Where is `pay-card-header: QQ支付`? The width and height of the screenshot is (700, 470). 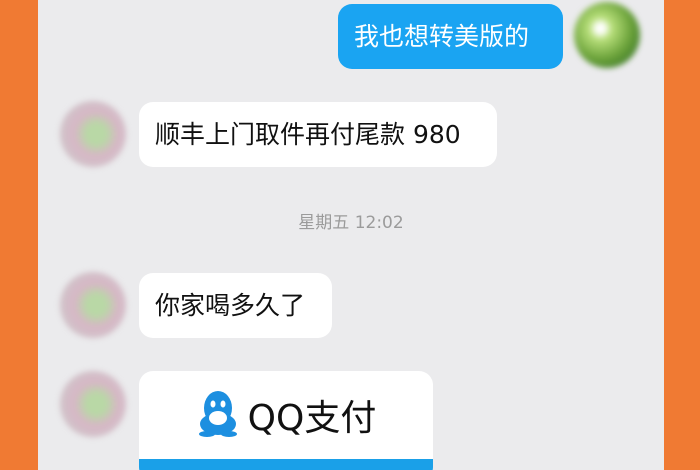
pay-card-header: QQ支付 is located at coordinates (286, 415).